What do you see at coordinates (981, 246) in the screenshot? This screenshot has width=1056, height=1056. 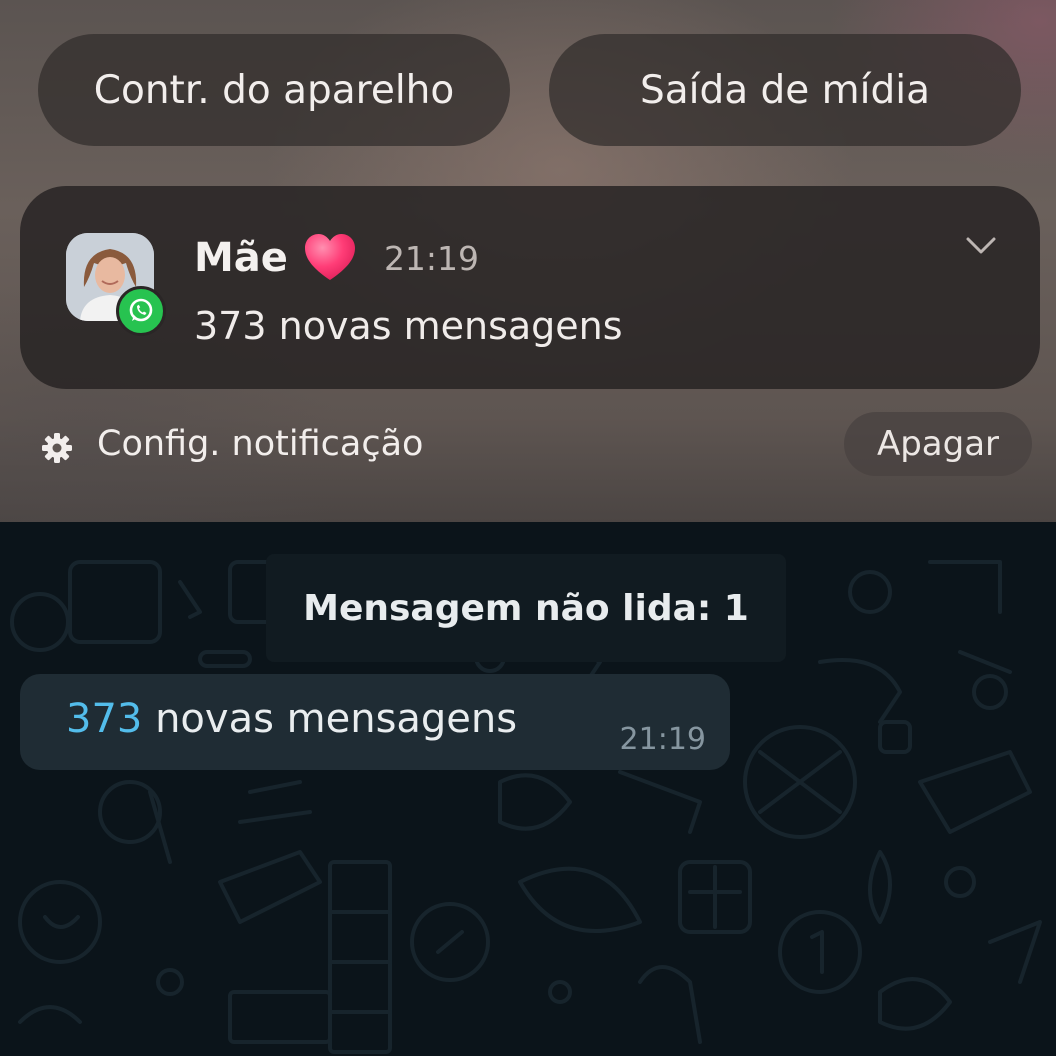 I see `chevron-down-icon` at bounding box center [981, 246].